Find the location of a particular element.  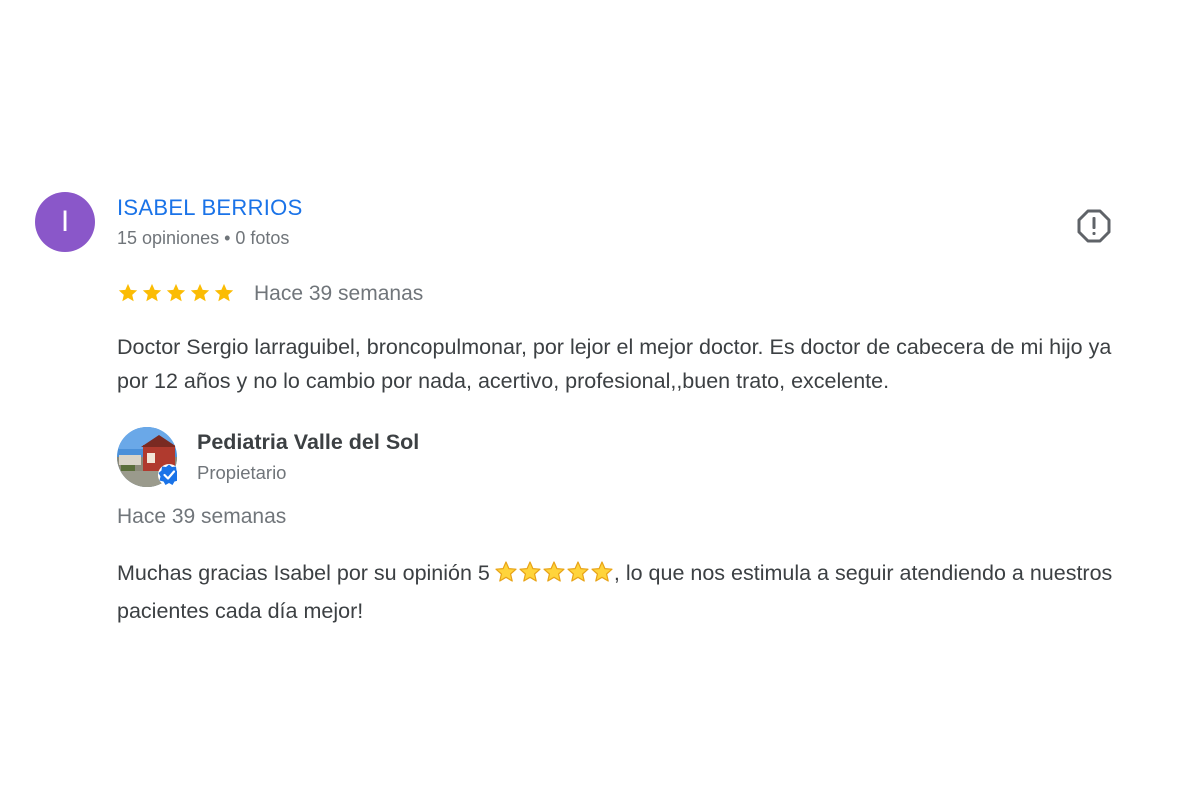

reply-date: Hace 39 semanas is located at coordinates (202, 516).